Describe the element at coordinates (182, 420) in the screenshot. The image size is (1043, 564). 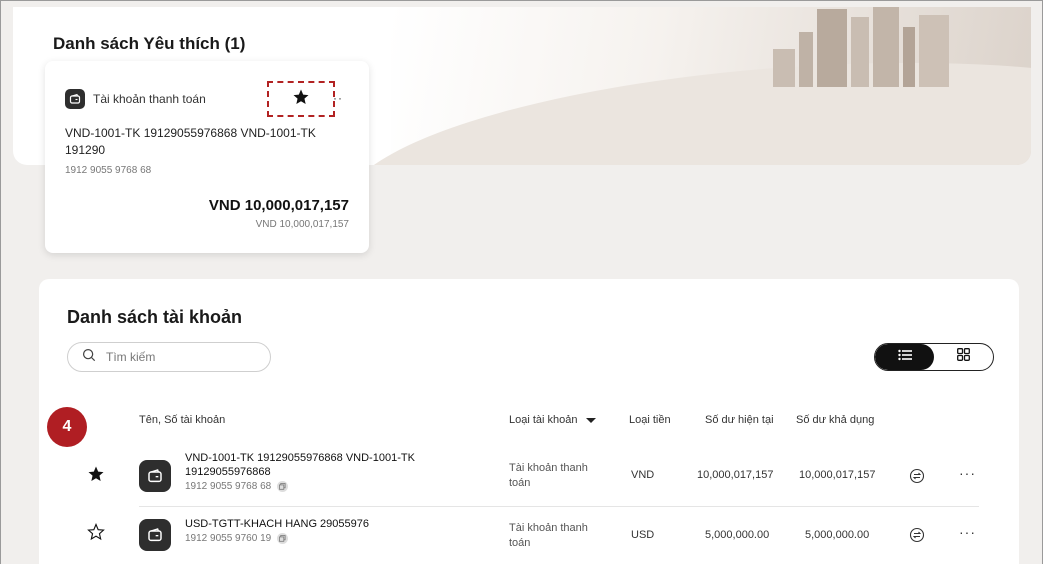
I see `column-header-name: Tên, Số tài khoản` at that location.